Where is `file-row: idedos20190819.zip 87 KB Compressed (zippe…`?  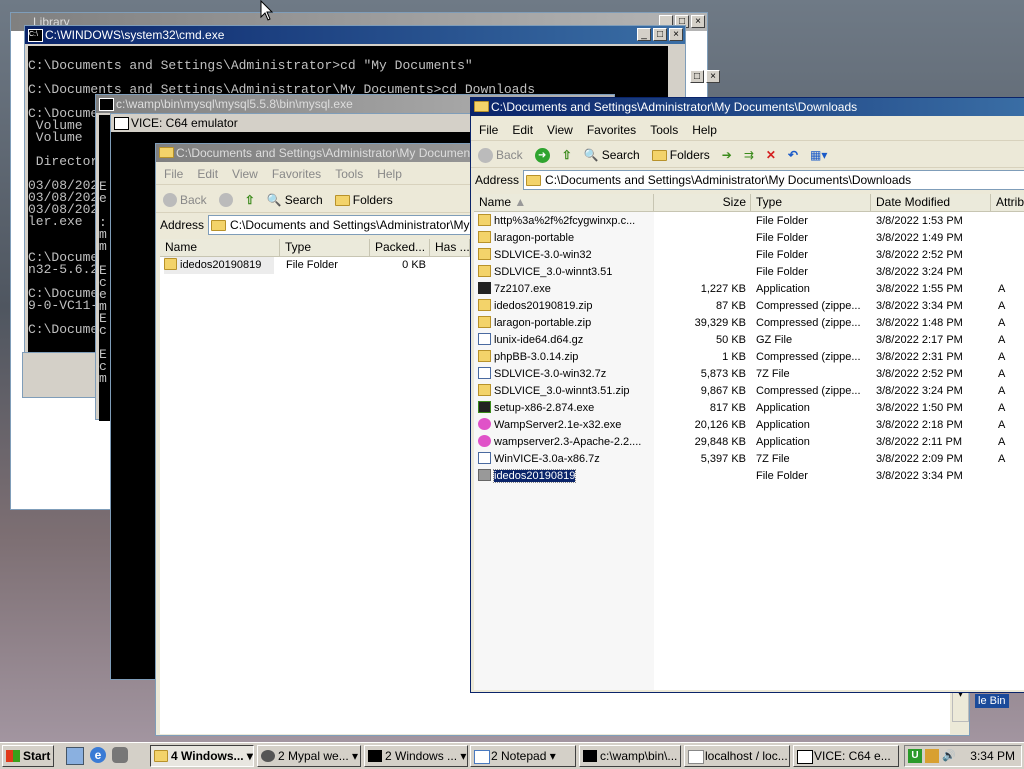 file-row: idedos20190819.zip 87 KB Compressed (zippe… is located at coordinates (749, 306).